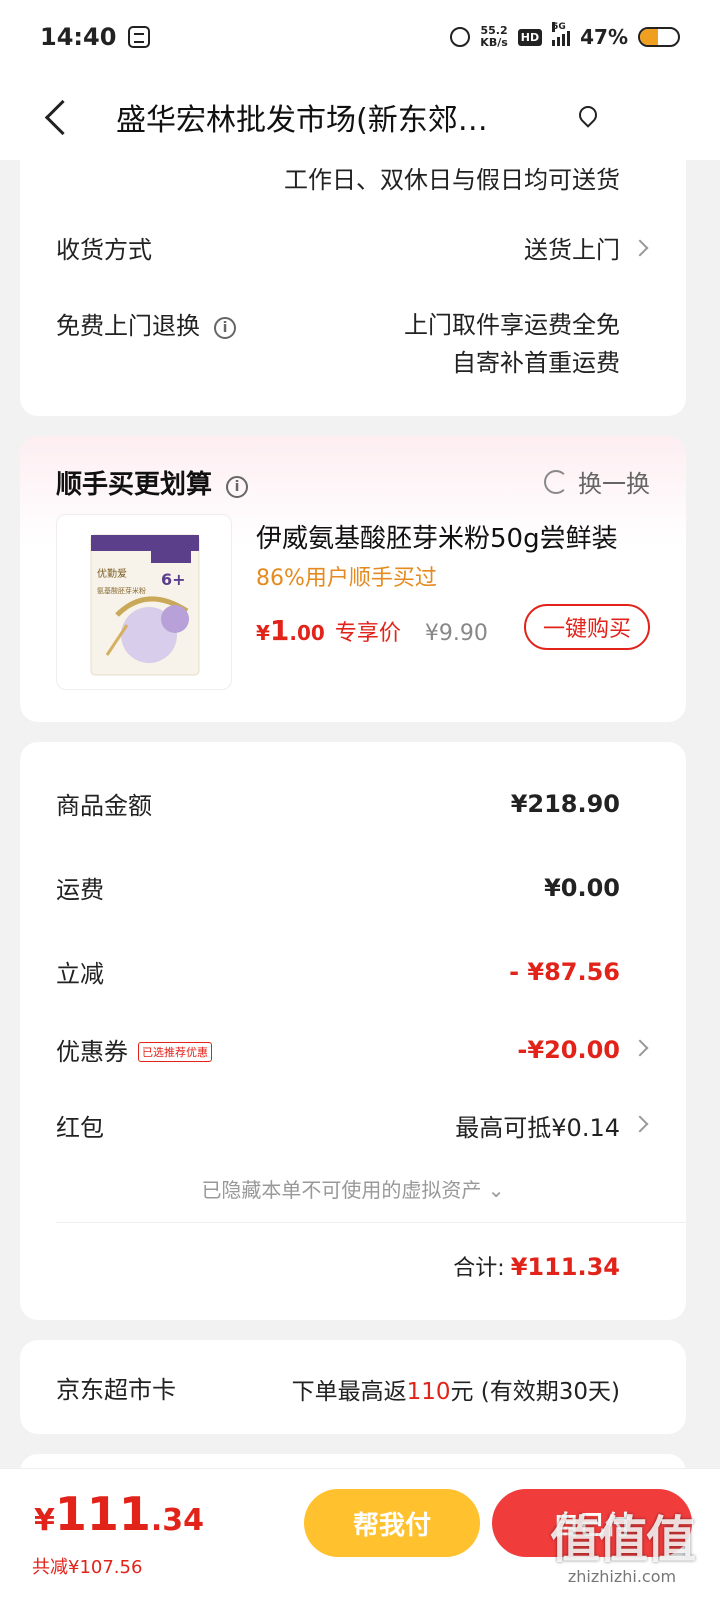 The height and width of the screenshot is (1600, 720). What do you see at coordinates (367, 633) in the screenshot?
I see `price-tag: 专享价` at bounding box center [367, 633].